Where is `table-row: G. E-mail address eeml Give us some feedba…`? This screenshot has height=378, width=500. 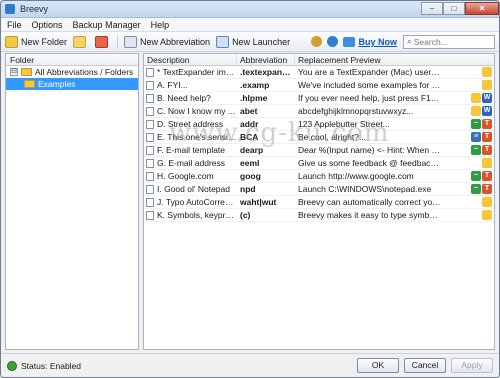 table-row: G. E-mail address eeml Give us some feedba… is located at coordinates (319, 163).